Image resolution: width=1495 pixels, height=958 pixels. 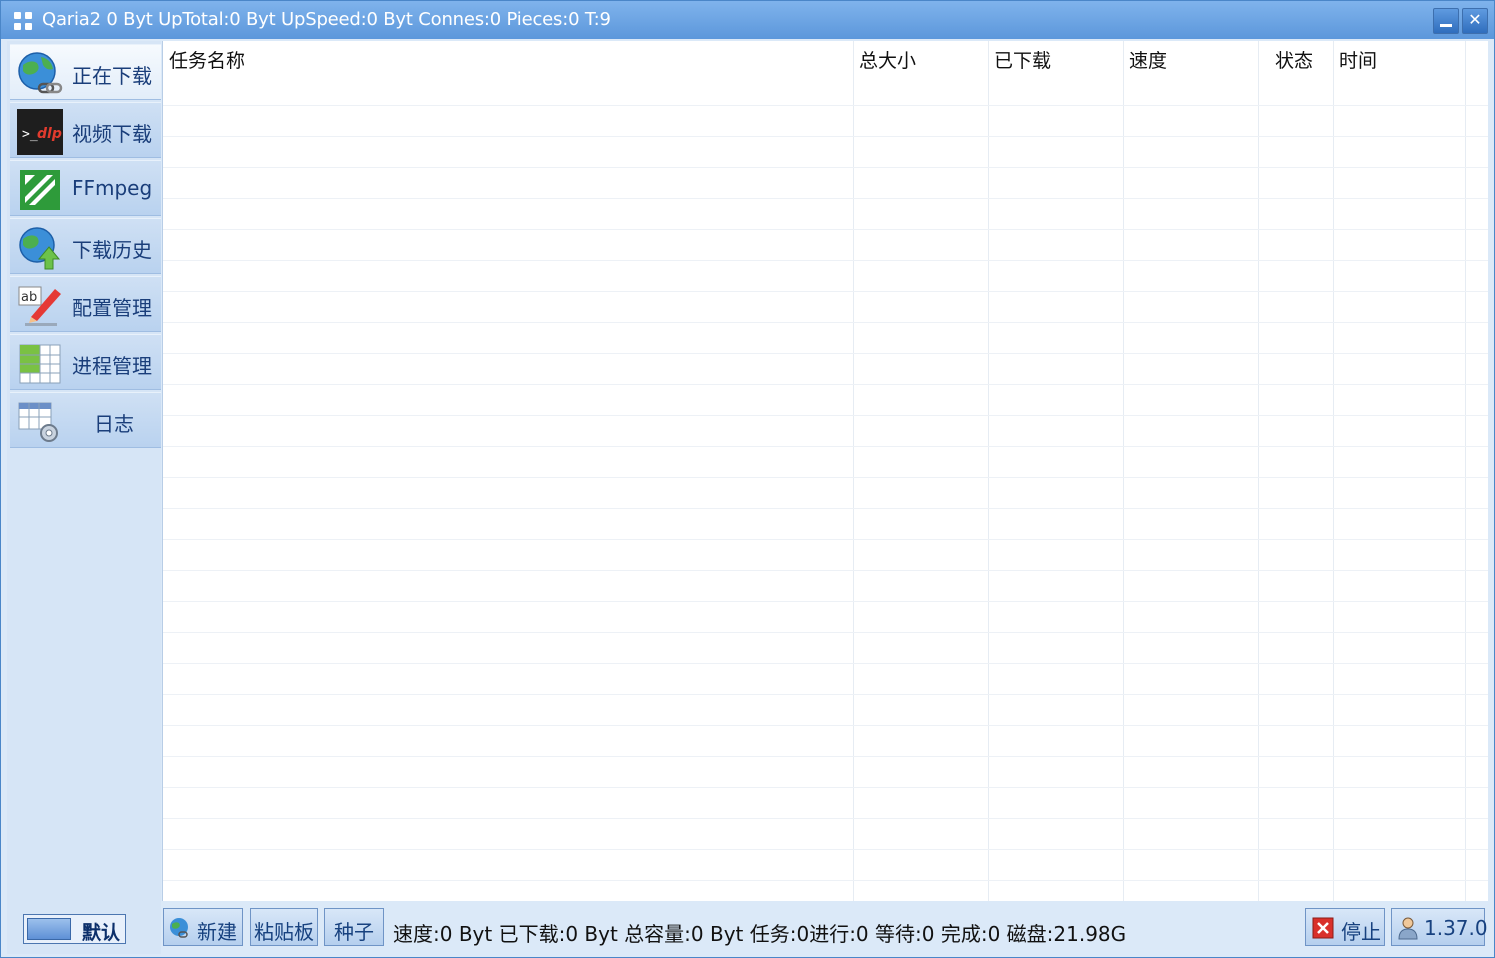 What do you see at coordinates (284, 932) in the screenshot?
I see `clipboard-label: 粘贴板` at bounding box center [284, 932].